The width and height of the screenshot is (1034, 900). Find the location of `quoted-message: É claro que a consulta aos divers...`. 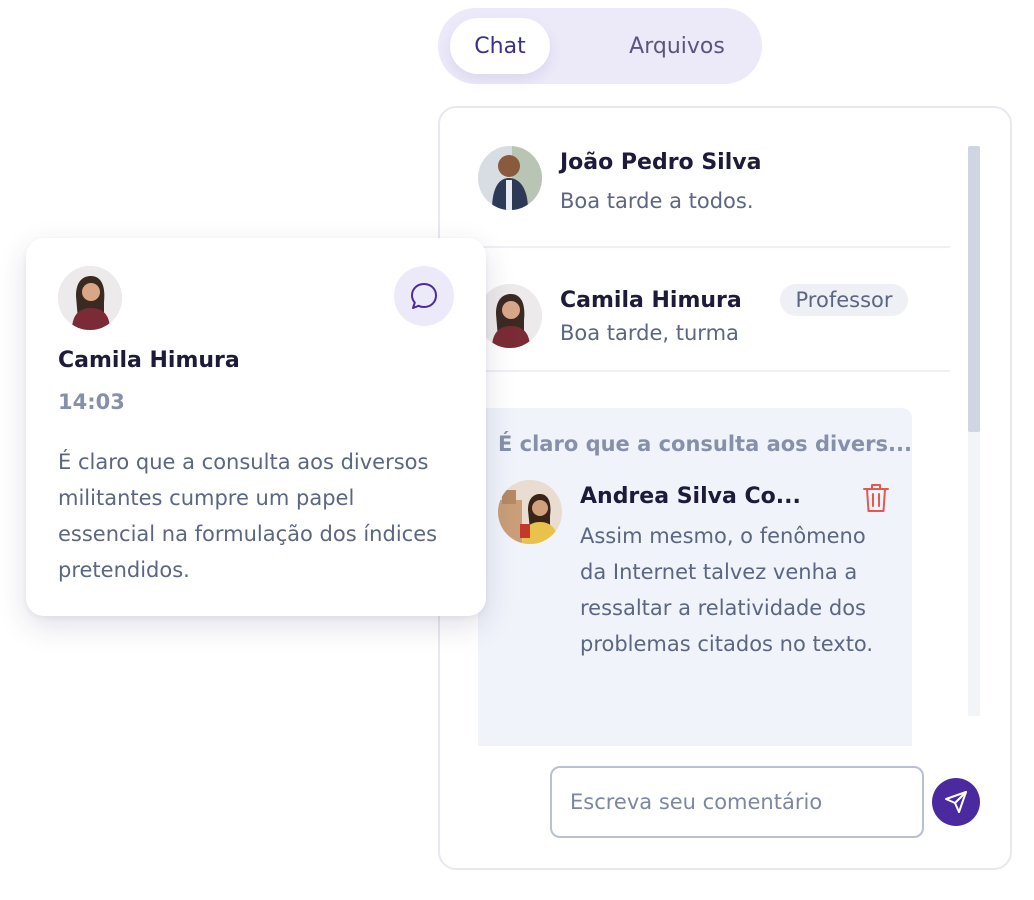

quoted-message: É claro que a consulta aos divers... is located at coordinates (705, 444).